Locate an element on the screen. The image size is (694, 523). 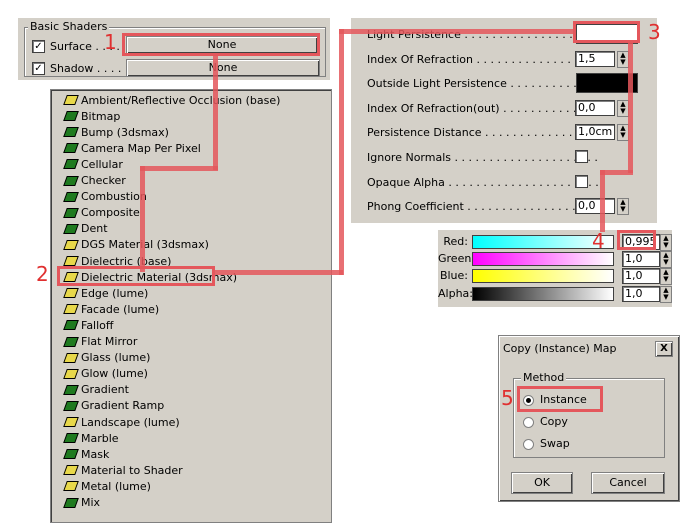
alpha-slider is located at coordinates (543, 294).